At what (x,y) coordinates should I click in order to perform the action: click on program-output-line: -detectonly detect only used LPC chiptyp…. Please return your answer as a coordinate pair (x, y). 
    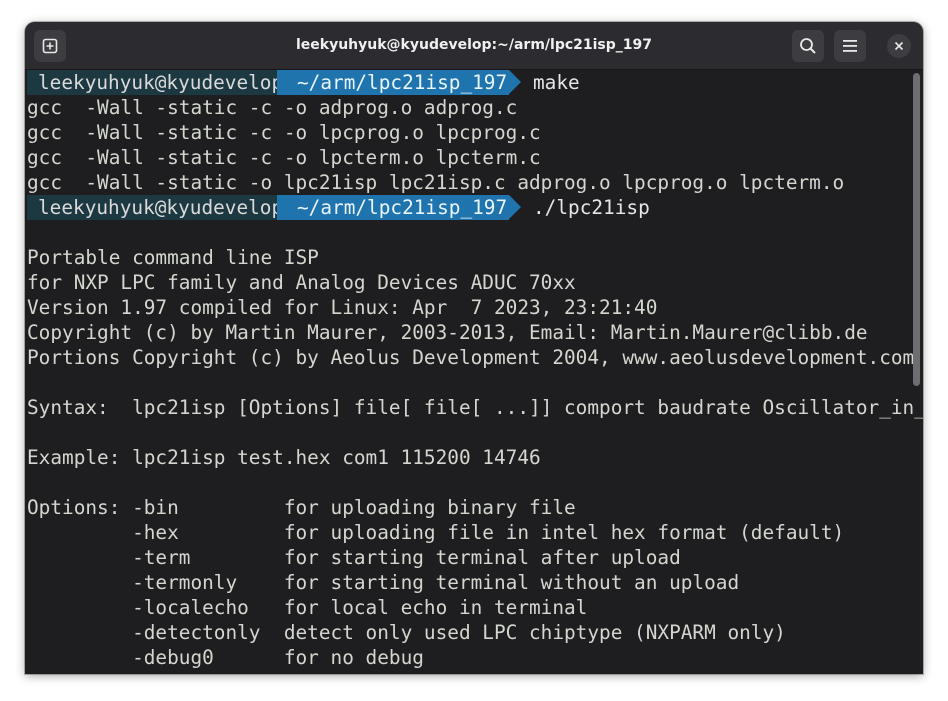
    Looking at the image, I should click on (406, 632).